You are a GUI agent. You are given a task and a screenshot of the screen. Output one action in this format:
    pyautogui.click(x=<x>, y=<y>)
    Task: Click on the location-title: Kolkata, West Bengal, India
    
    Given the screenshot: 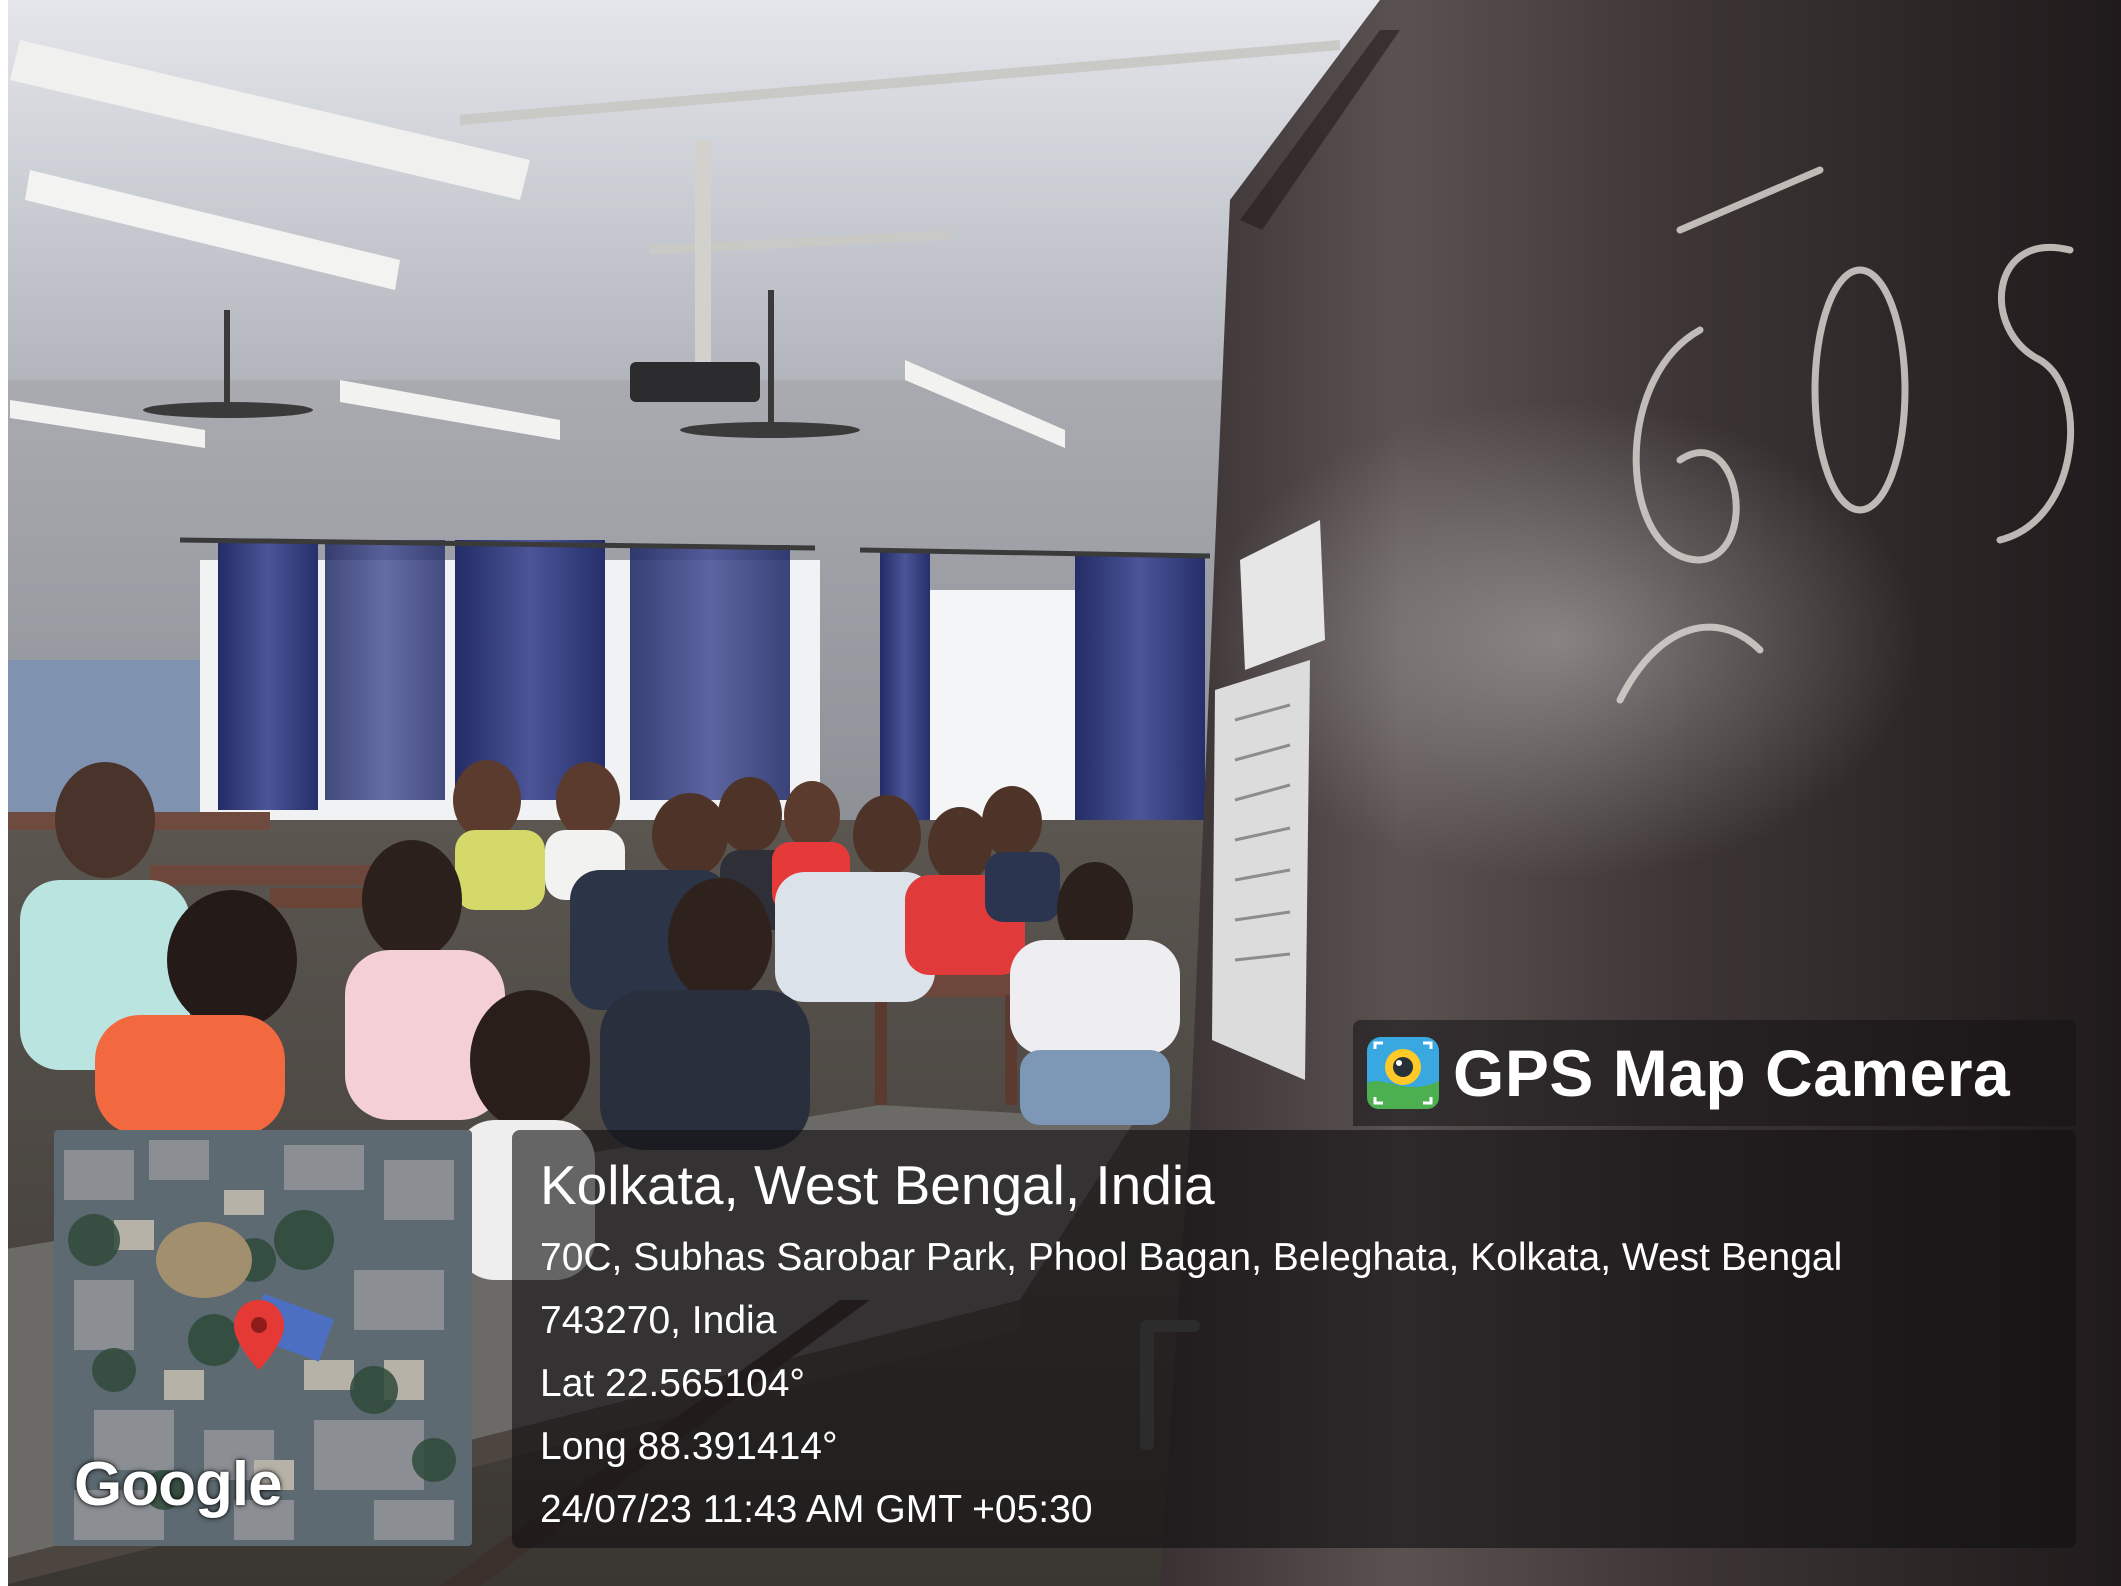 What is the action you would take?
    pyautogui.click(x=877, y=1185)
    